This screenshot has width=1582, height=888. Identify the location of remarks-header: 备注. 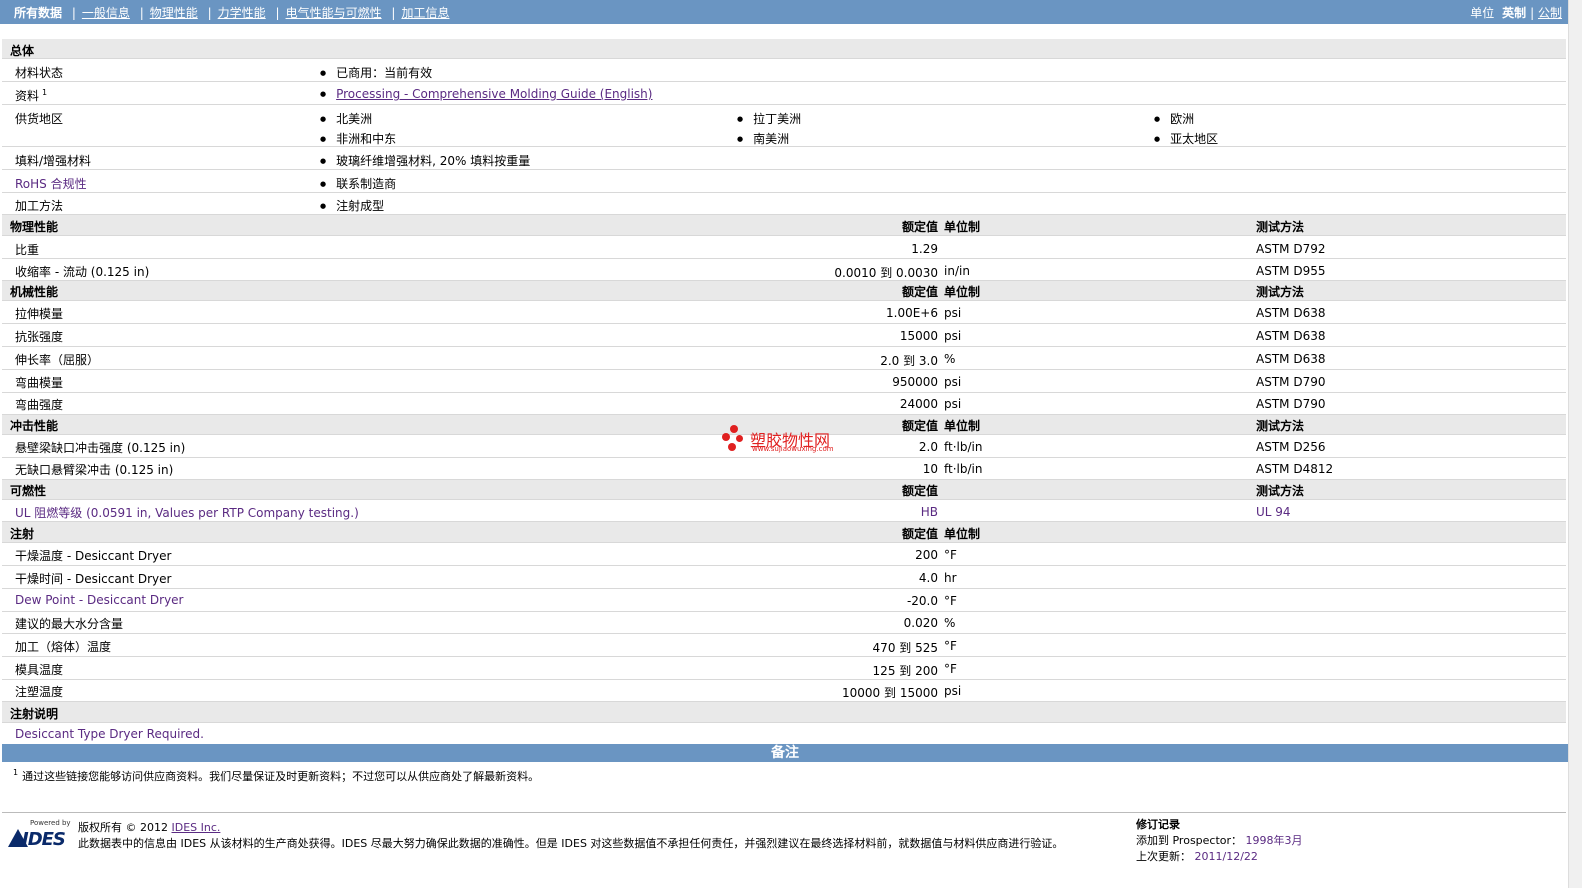
(785, 753).